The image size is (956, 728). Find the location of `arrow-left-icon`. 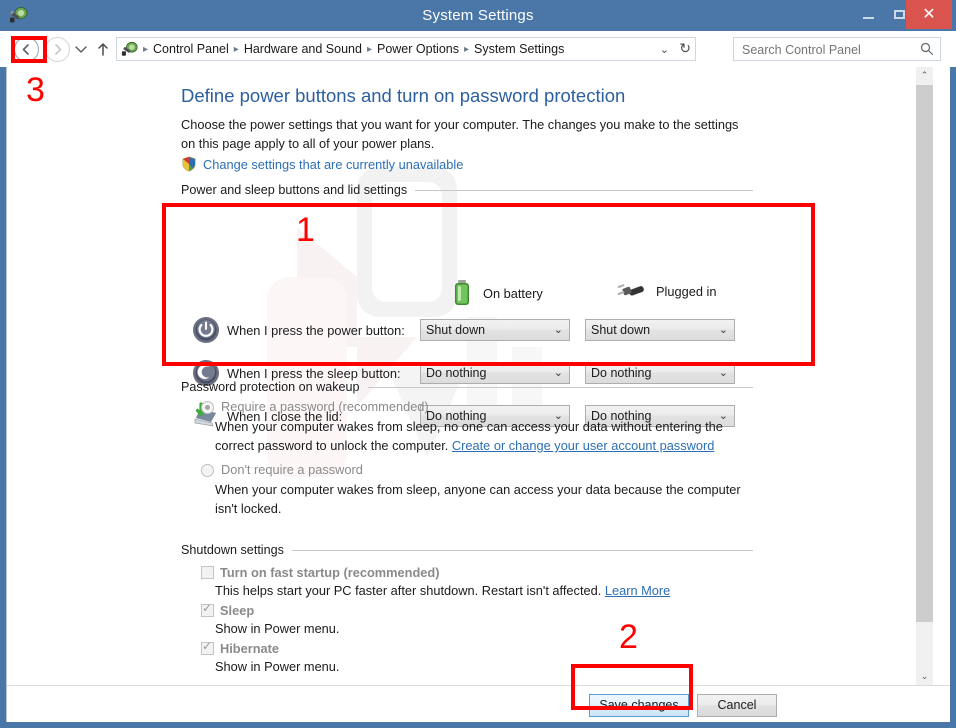

arrow-left-icon is located at coordinates (25, 49).